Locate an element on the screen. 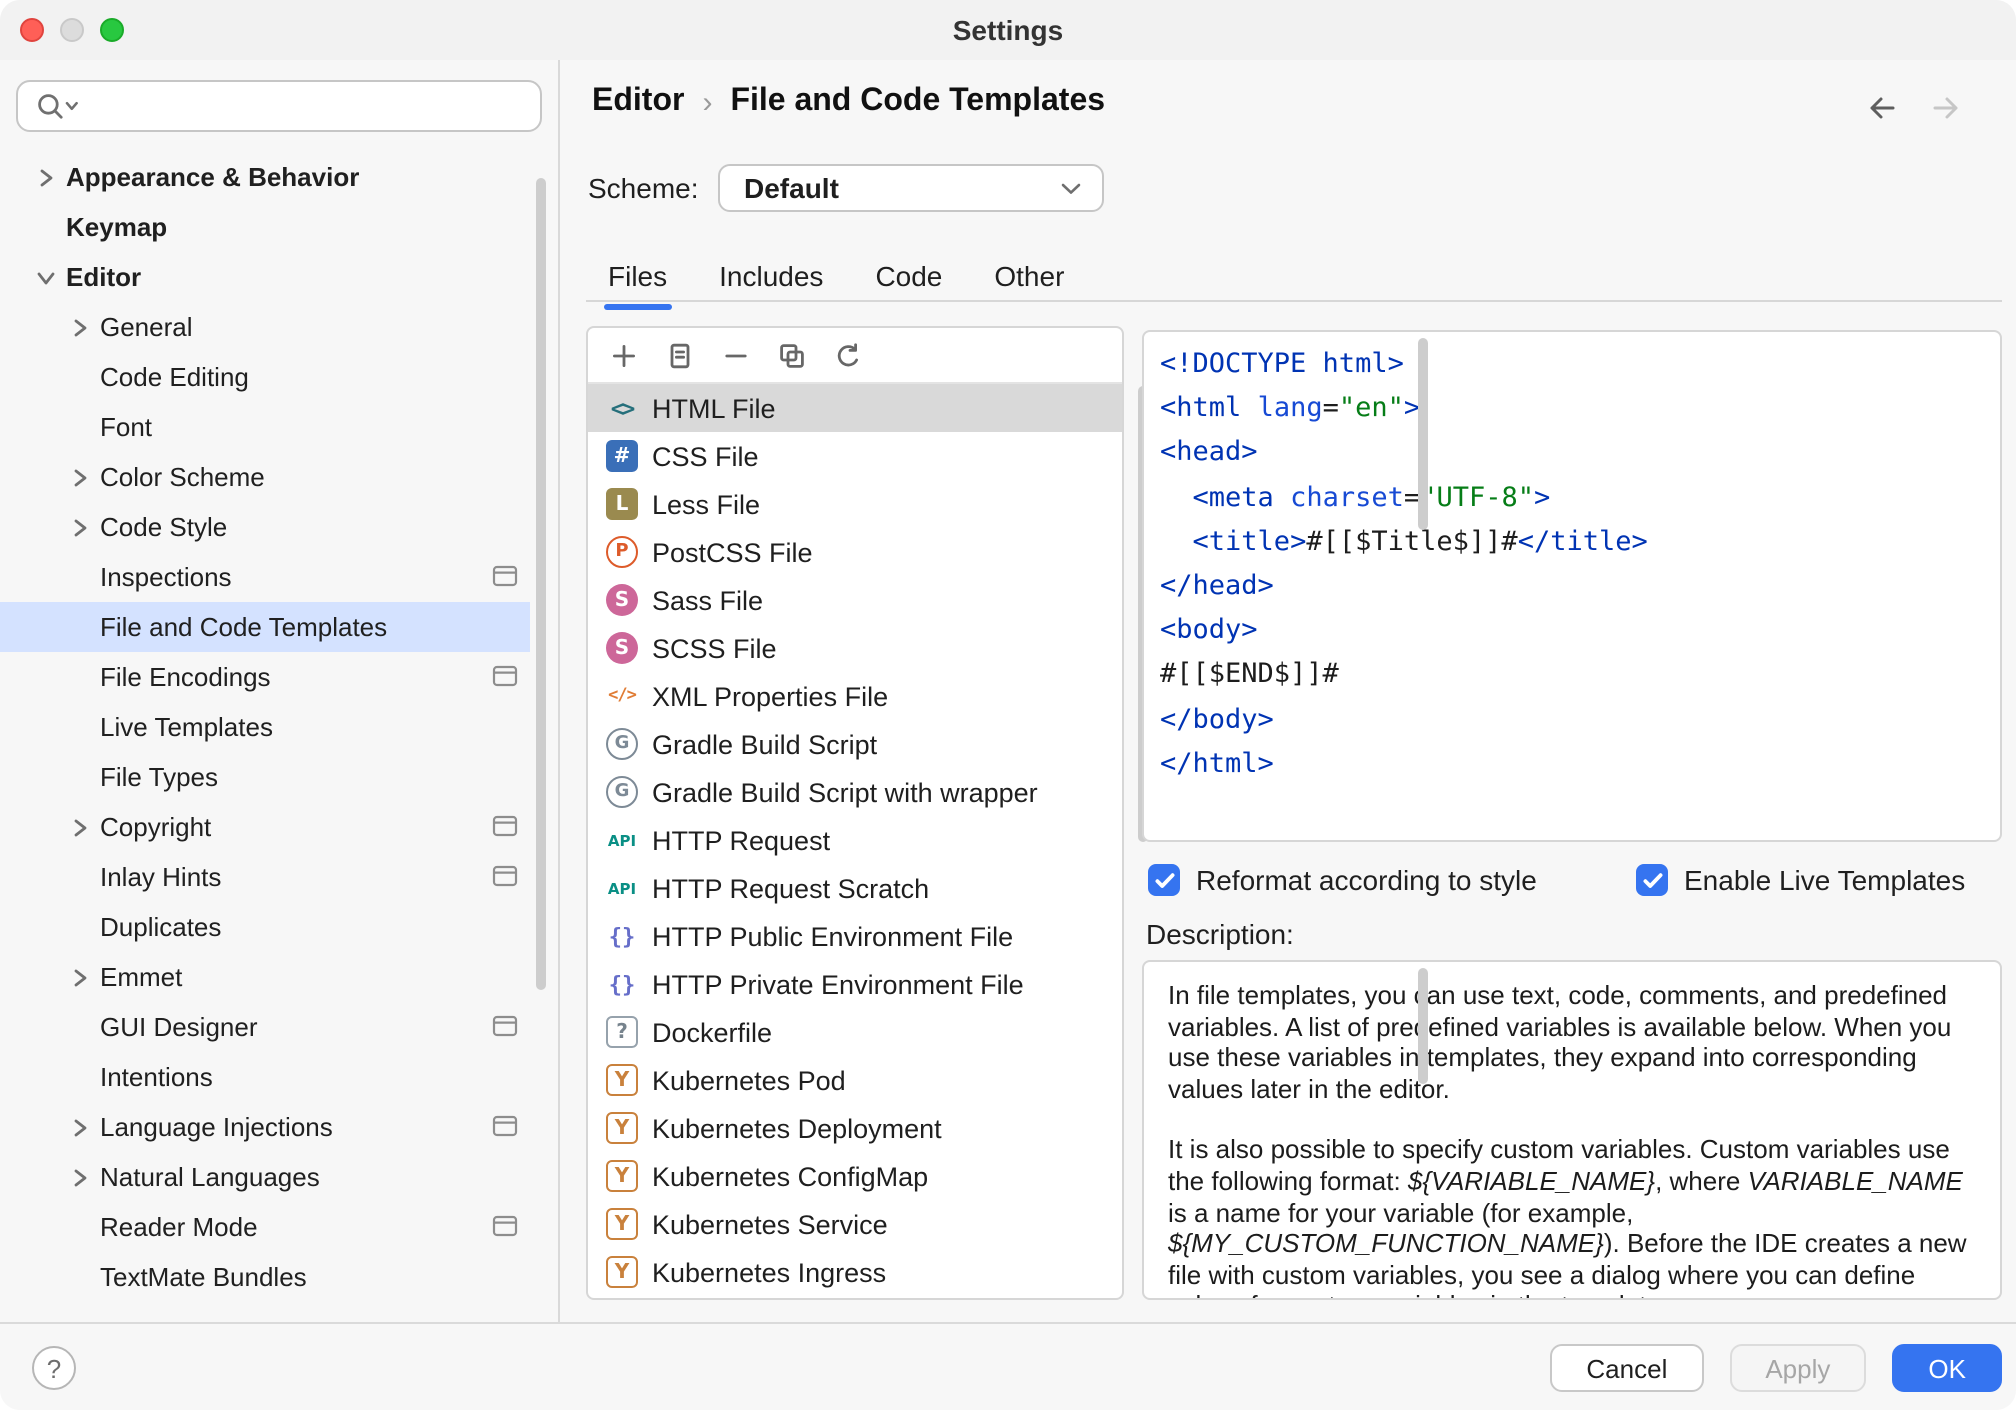 This screenshot has width=2016, height=1410. apply-button: Apply is located at coordinates (1798, 1368).